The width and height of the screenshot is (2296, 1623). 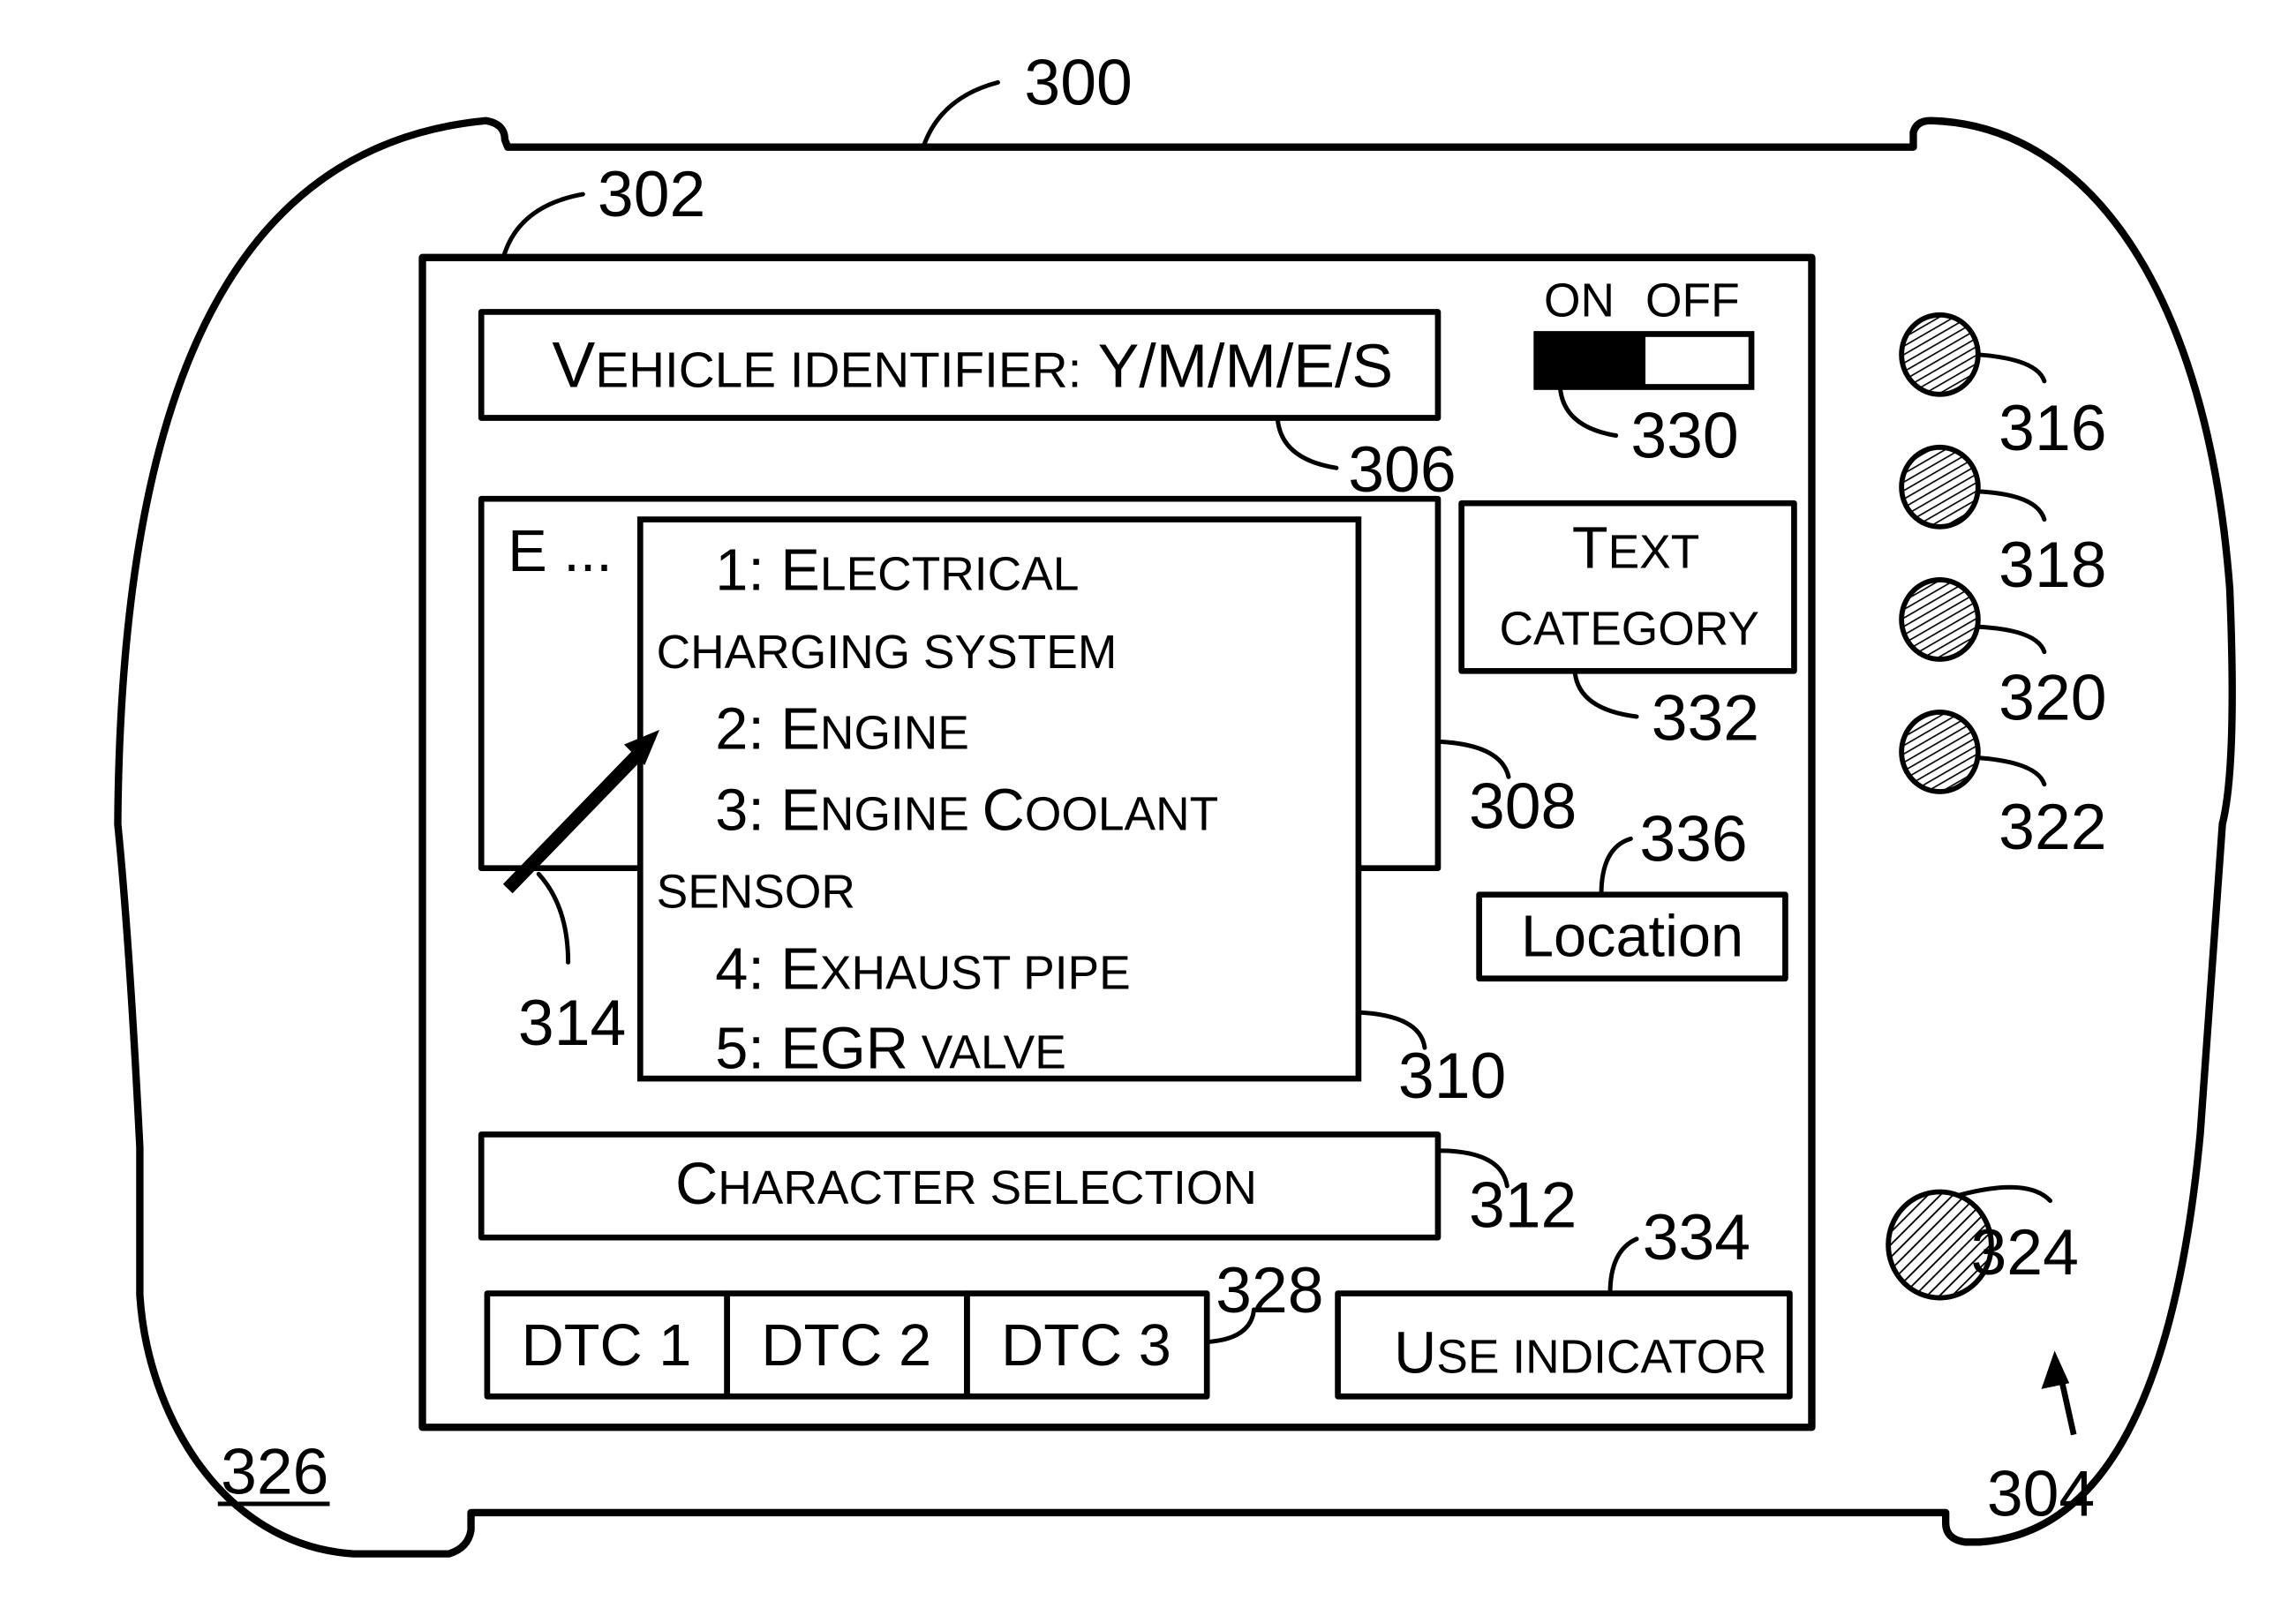 I want to click on ref-300: 300, so click(x=1078, y=82).